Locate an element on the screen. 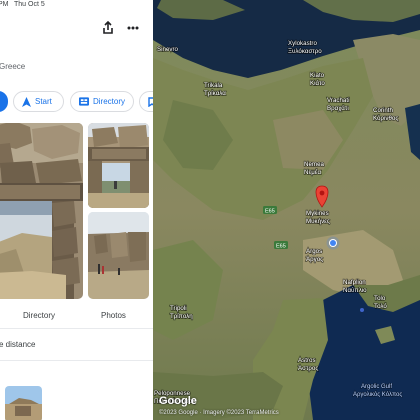 The width and height of the screenshot is (420, 420). directions-button is located at coordinates (4, 101).